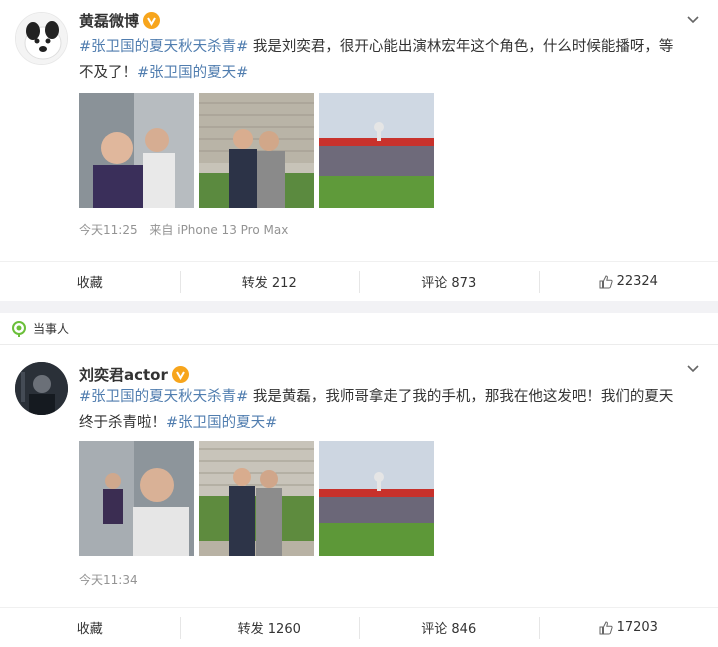 The height and width of the screenshot is (647, 718). What do you see at coordinates (123, 374) in the screenshot?
I see `author-name: 刘奕君actor` at bounding box center [123, 374].